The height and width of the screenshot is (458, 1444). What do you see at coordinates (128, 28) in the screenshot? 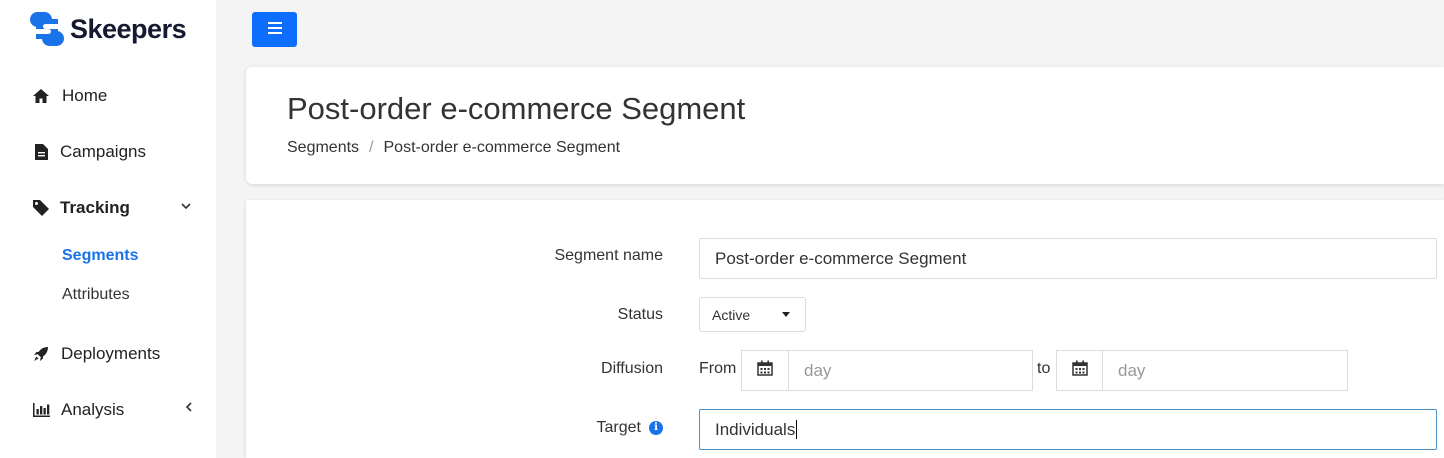
I see `logo-text: Skeepers` at bounding box center [128, 28].